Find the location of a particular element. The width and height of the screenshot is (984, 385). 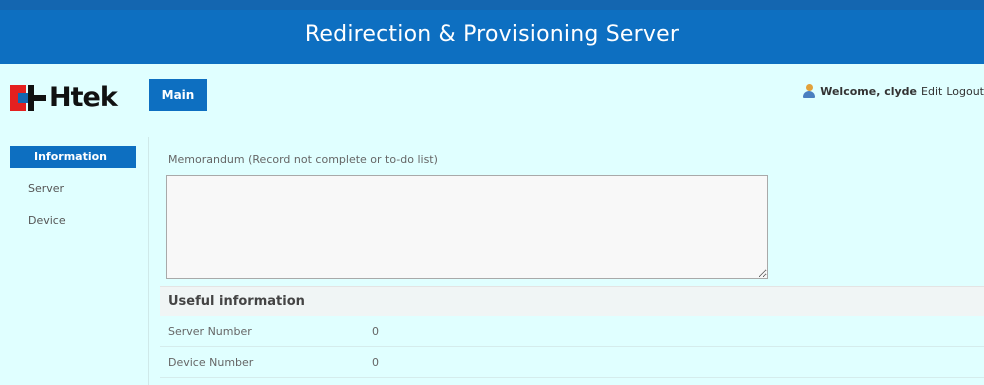

info-row-server-number: Server Number 0 is located at coordinates (572, 332).